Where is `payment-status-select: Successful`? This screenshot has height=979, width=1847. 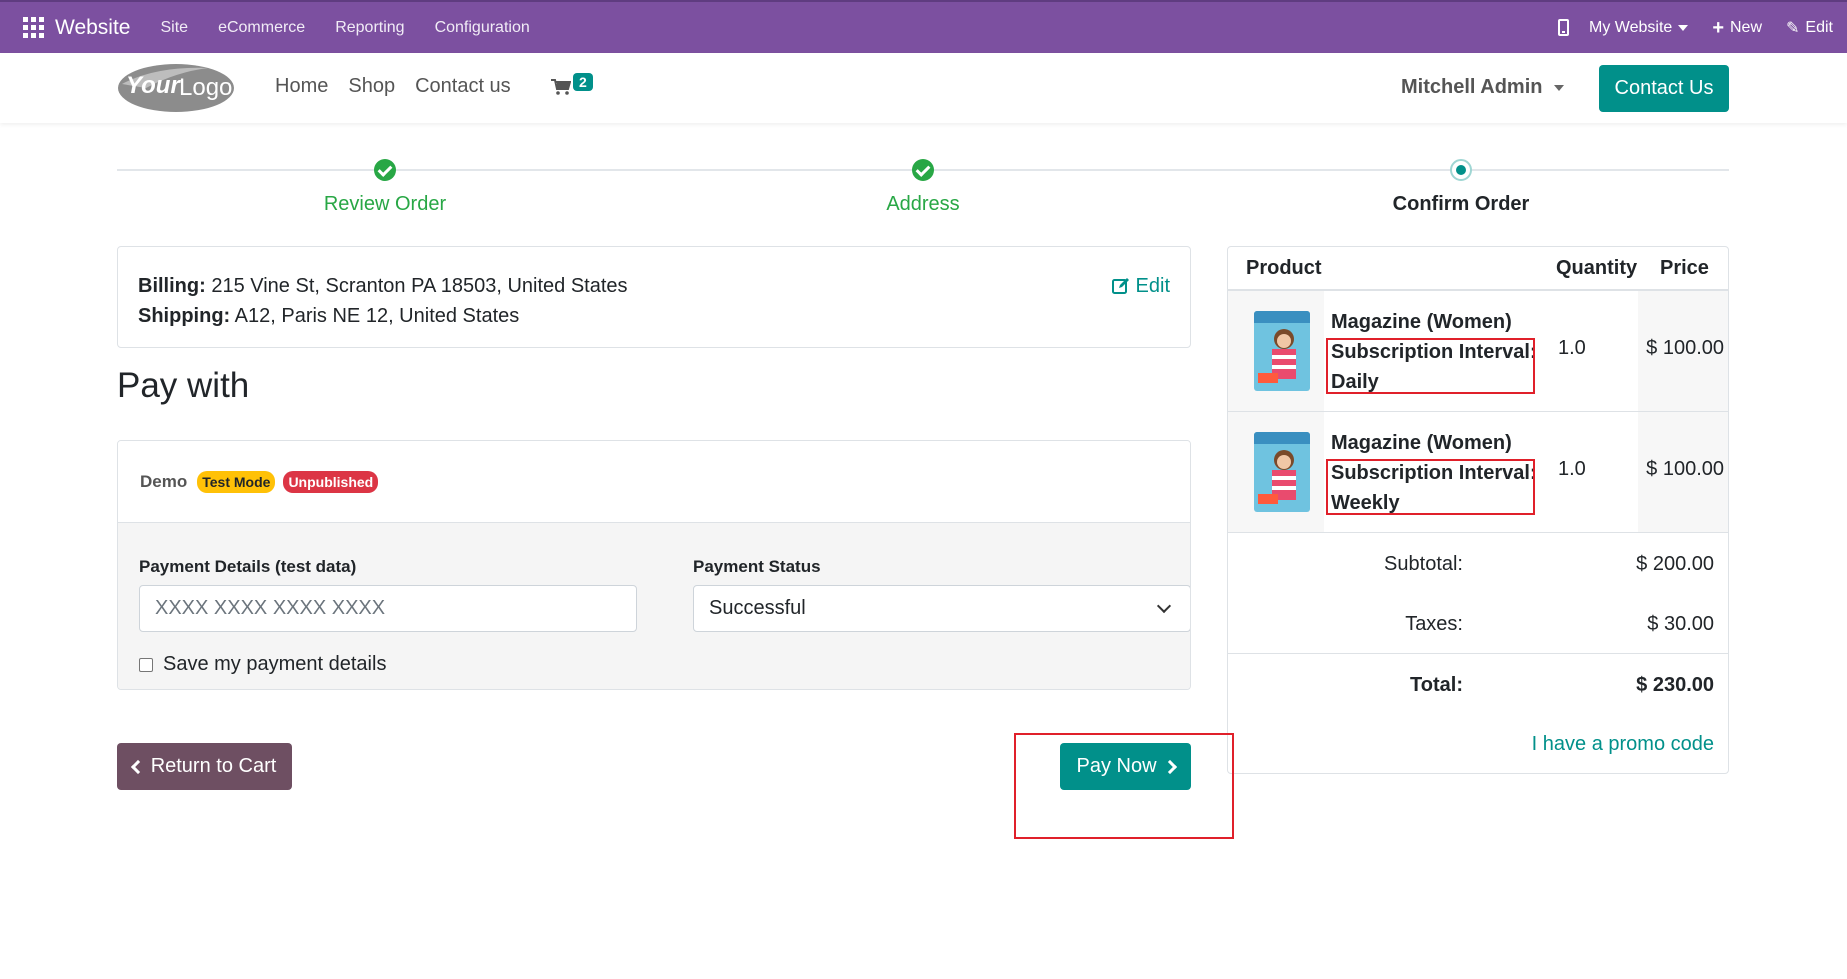
payment-status-select: Successful is located at coordinates (941, 608).